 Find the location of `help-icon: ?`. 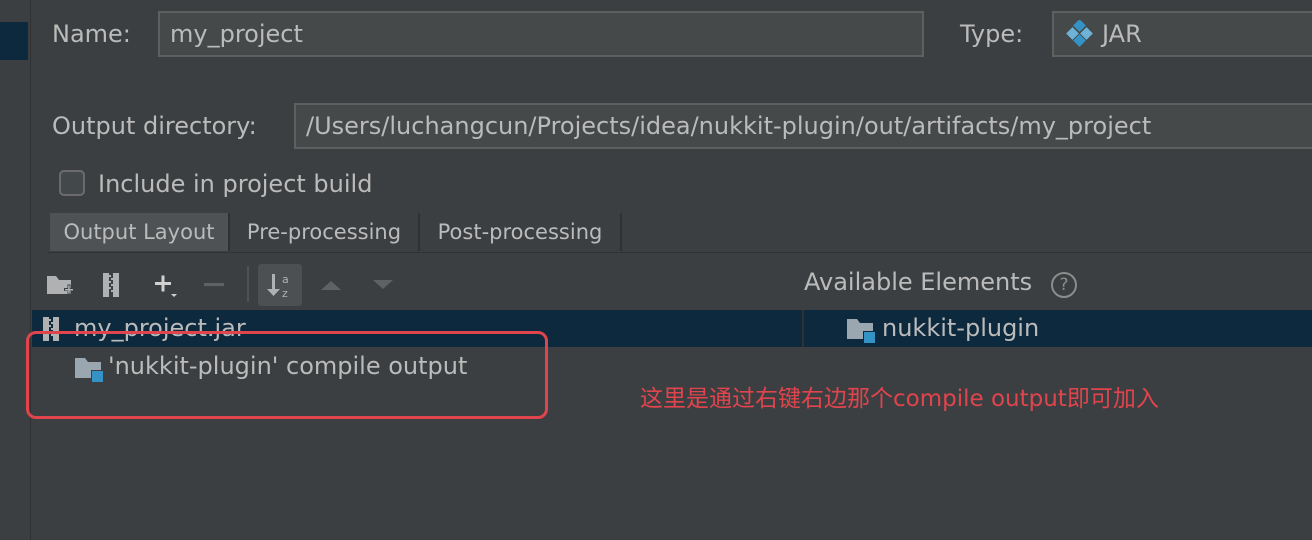

help-icon: ? is located at coordinates (1064, 285).